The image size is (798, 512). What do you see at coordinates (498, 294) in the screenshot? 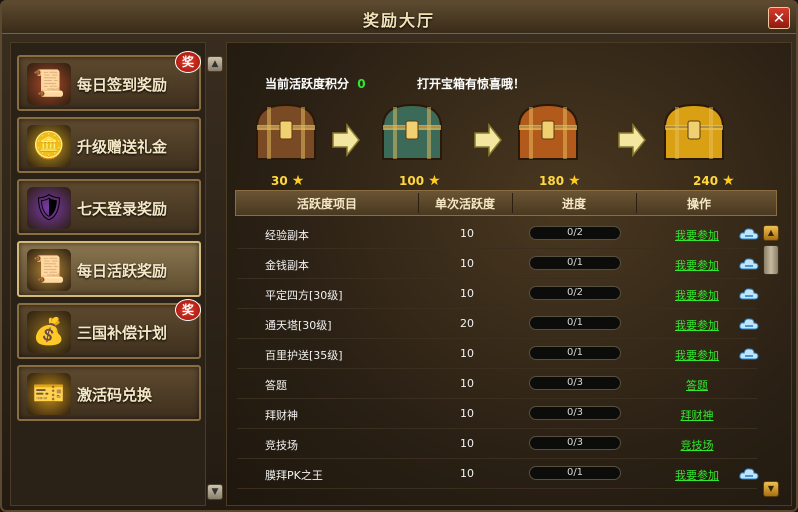
I see `table-row: 平定四方[30级] 10 0/2 我要参加` at bounding box center [498, 294].